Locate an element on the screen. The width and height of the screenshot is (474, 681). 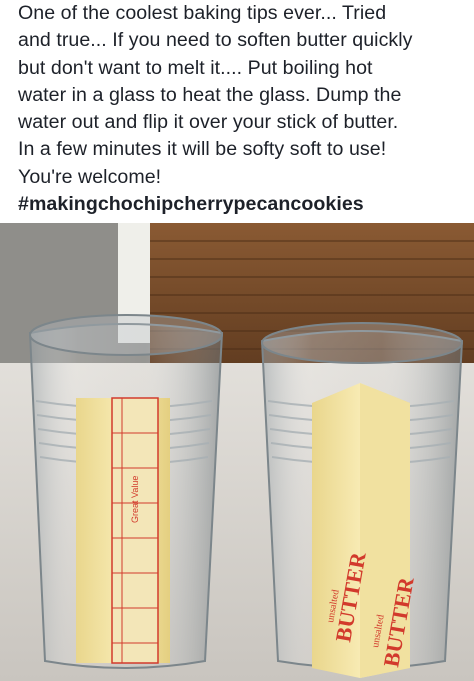
right-butter-stick: unsalted BUTTER unsalted BUTTER is located at coordinates (365, 530).